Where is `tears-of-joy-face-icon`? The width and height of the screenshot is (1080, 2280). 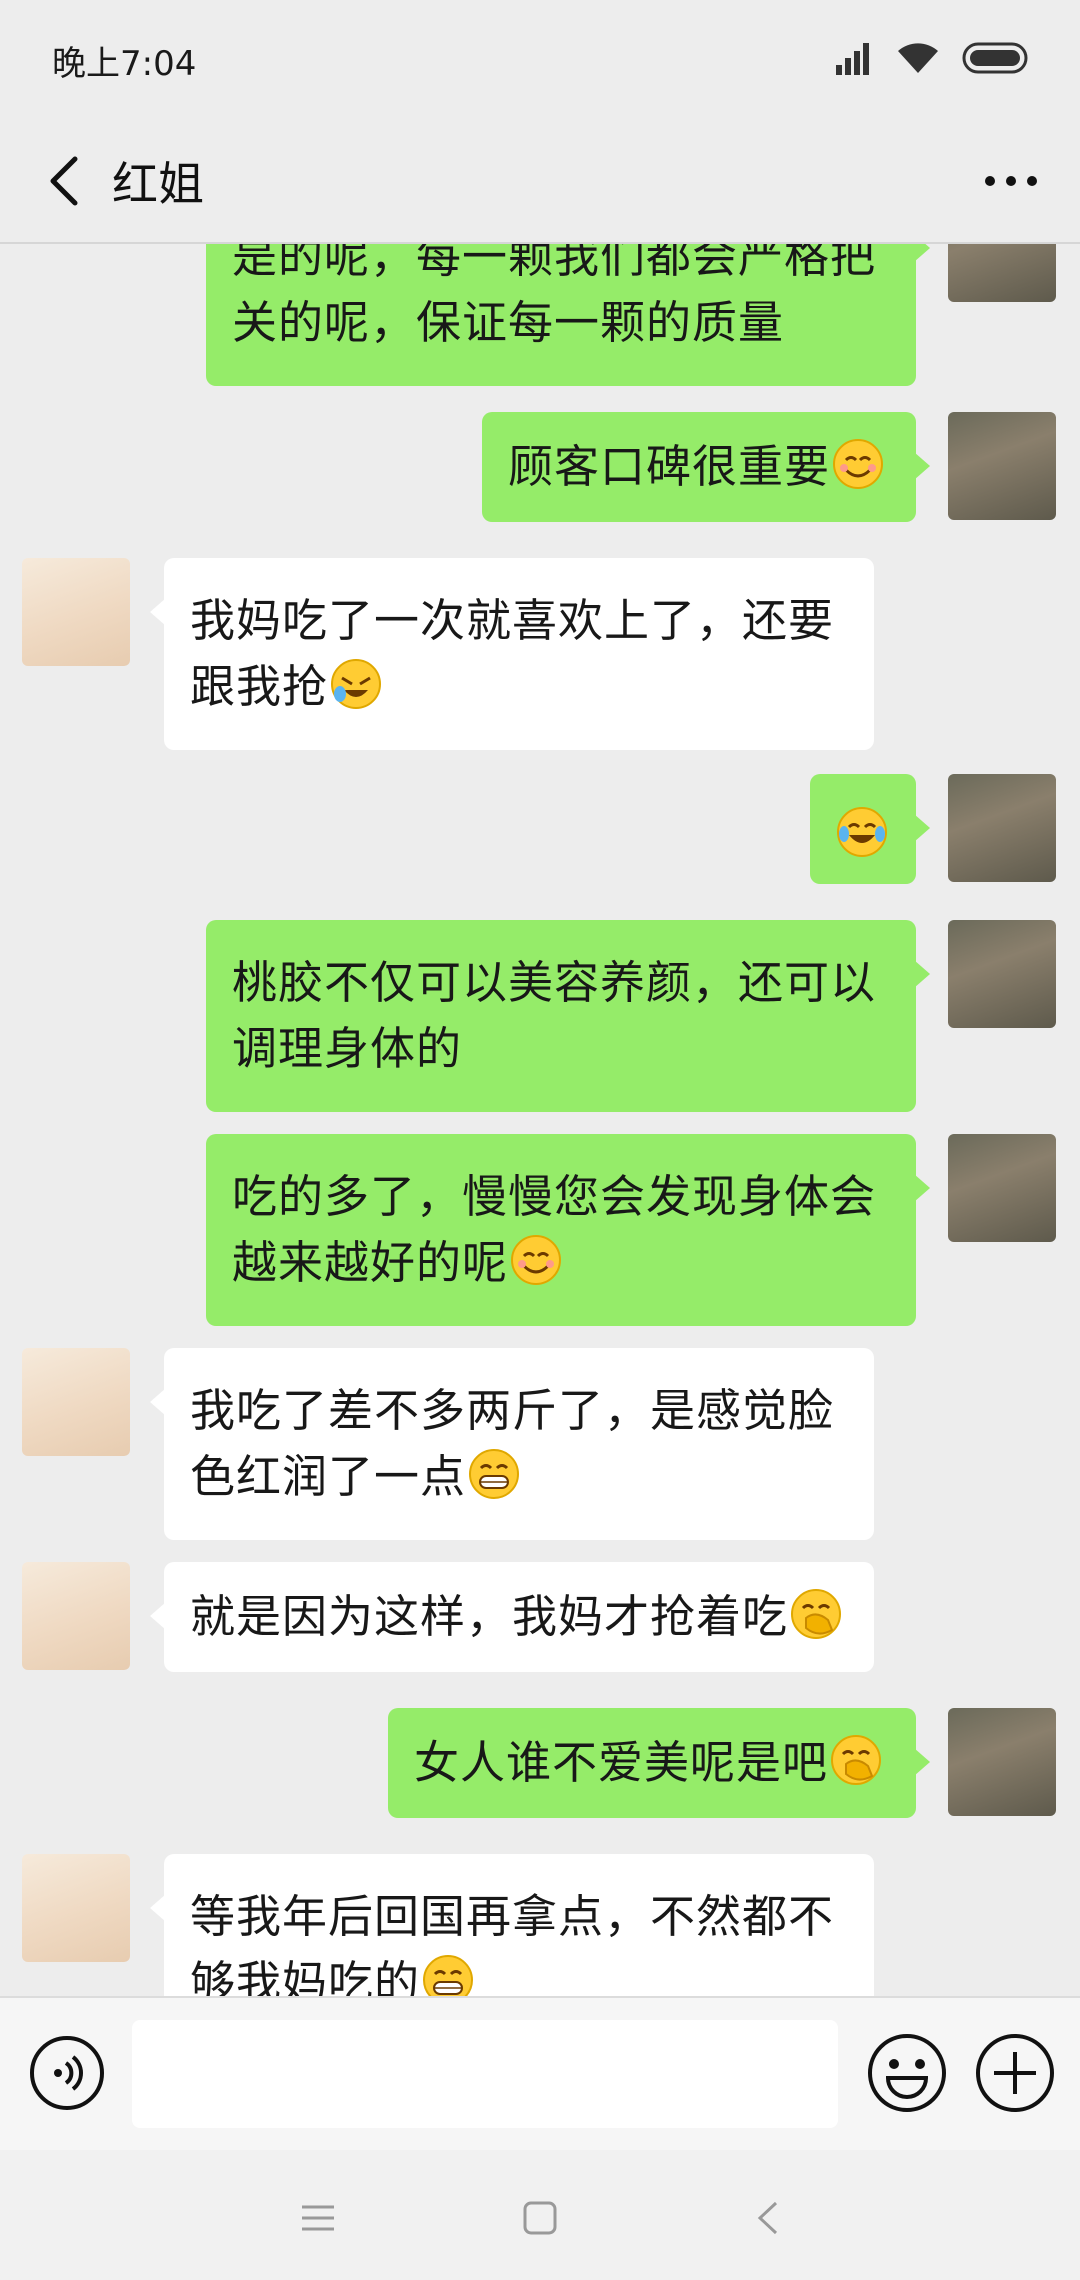 tears-of-joy-face-icon is located at coordinates (862, 832).